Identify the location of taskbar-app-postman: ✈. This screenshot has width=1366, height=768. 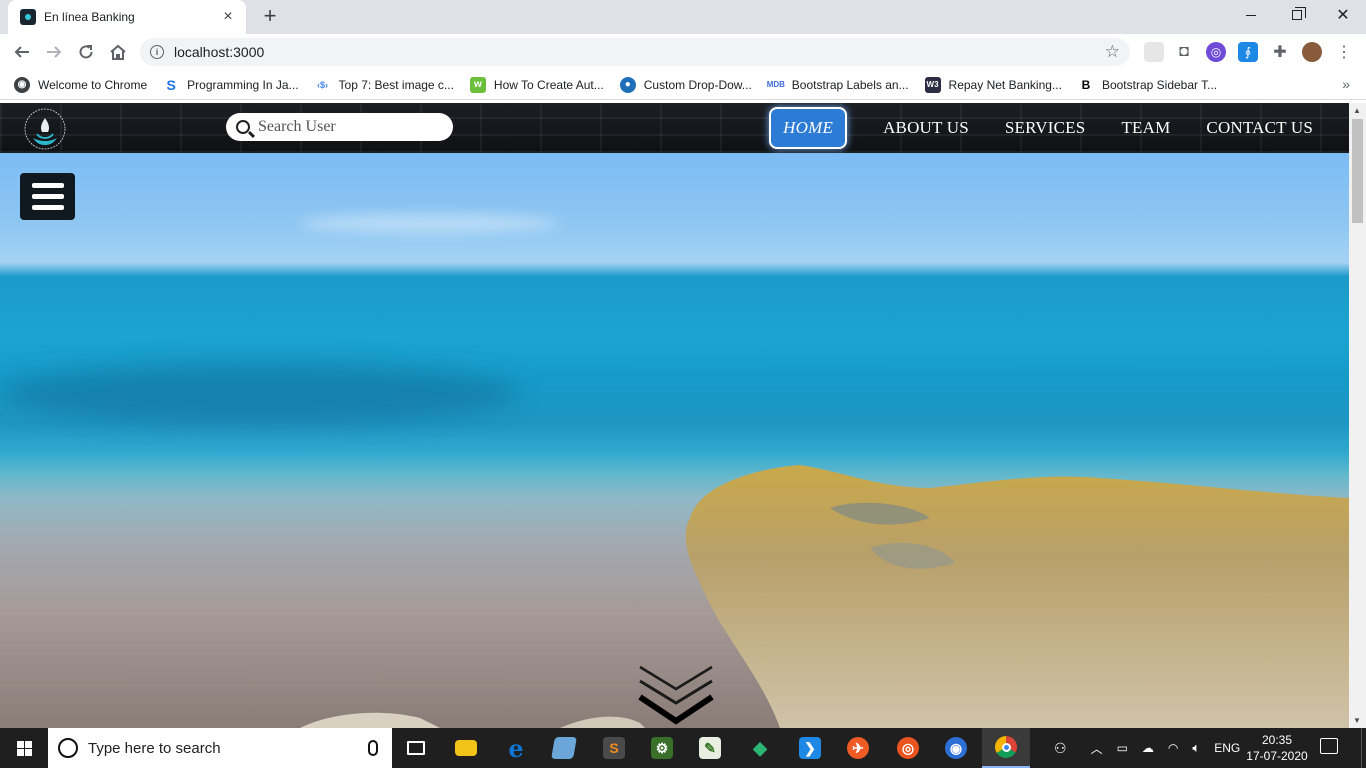
(858, 748).